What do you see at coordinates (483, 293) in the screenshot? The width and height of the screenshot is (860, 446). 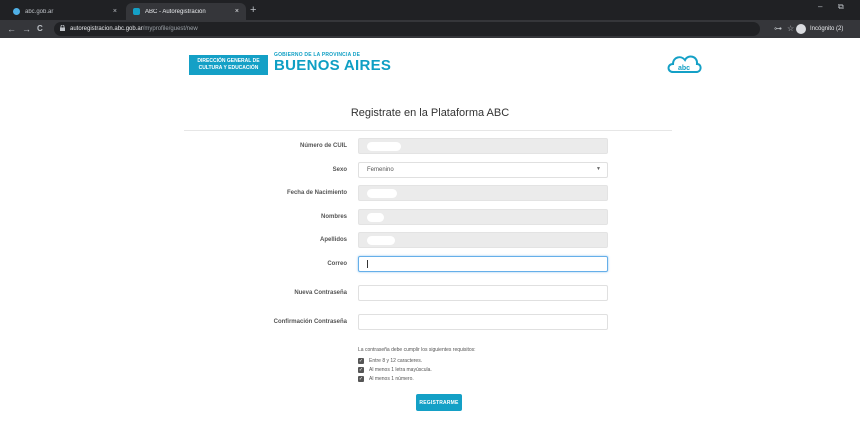 I see `nueva-contrasena-input` at bounding box center [483, 293].